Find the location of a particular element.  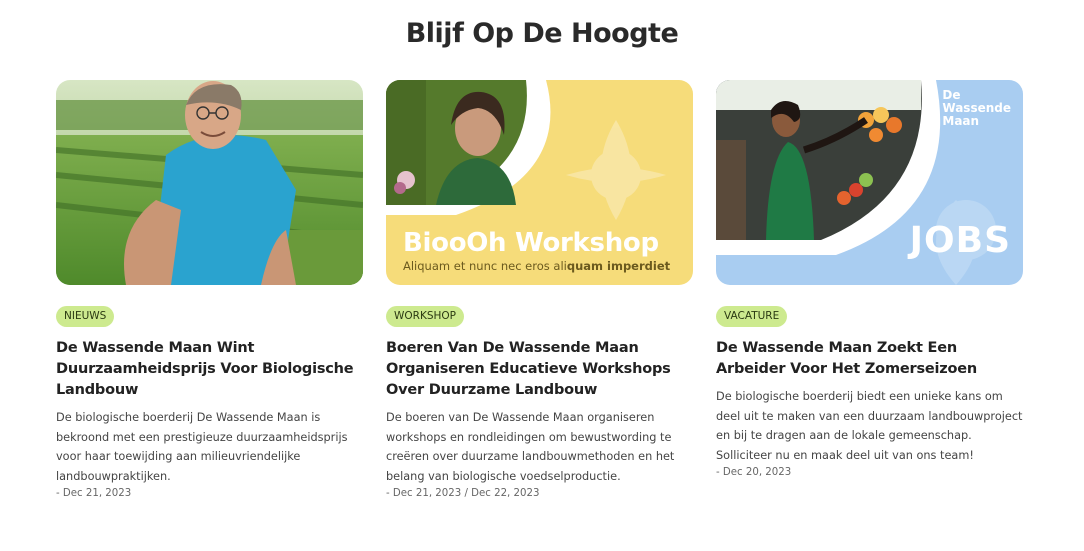

image-headline: BiooOh Workshop is located at coordinates (531, 243).